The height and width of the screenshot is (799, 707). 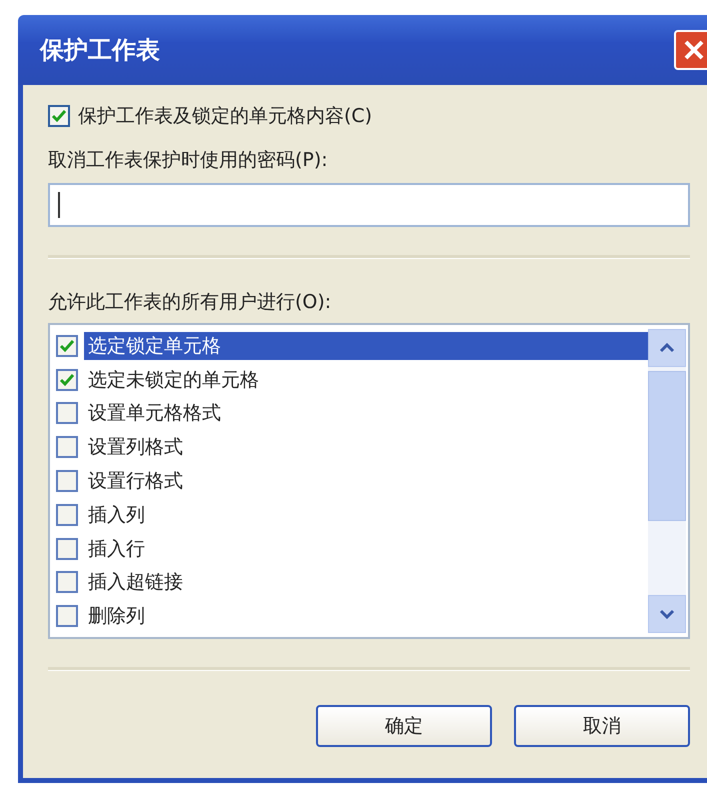 What do you see at coordinates (100, 50) in the screenshot?
I see `window-title: 保护工作表` at bounding box center [100, 50].